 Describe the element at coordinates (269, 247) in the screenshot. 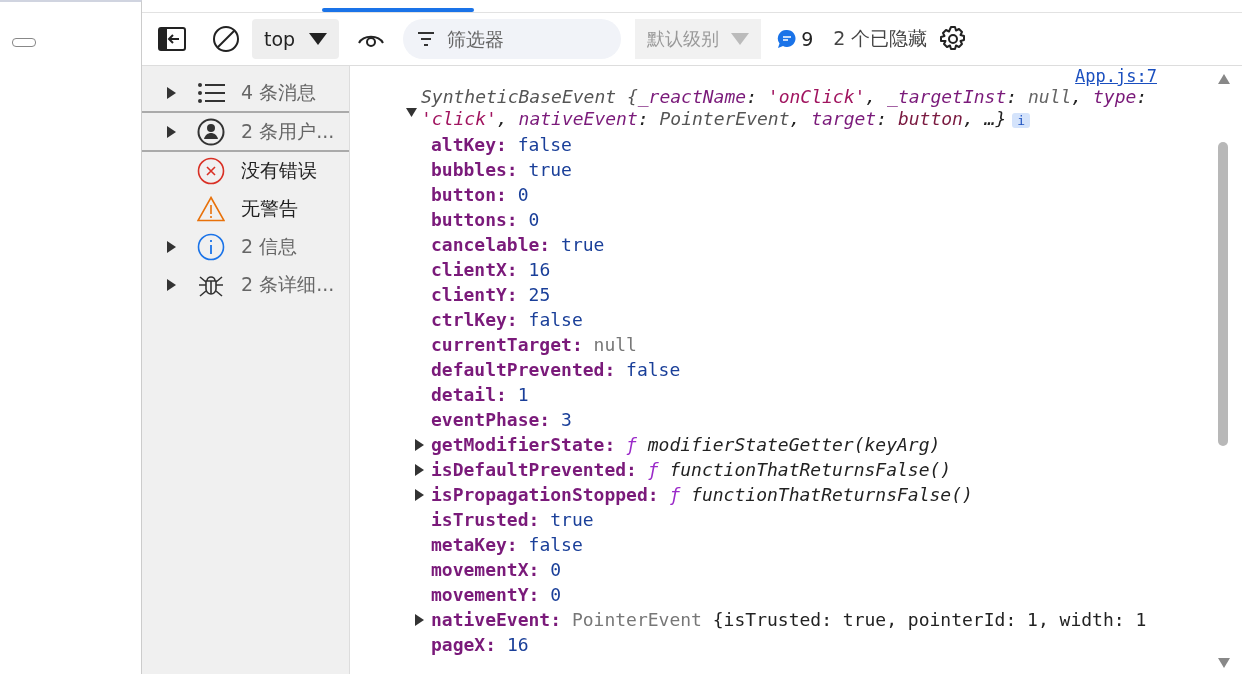

I see `filter-item: 2 信息` at that location.